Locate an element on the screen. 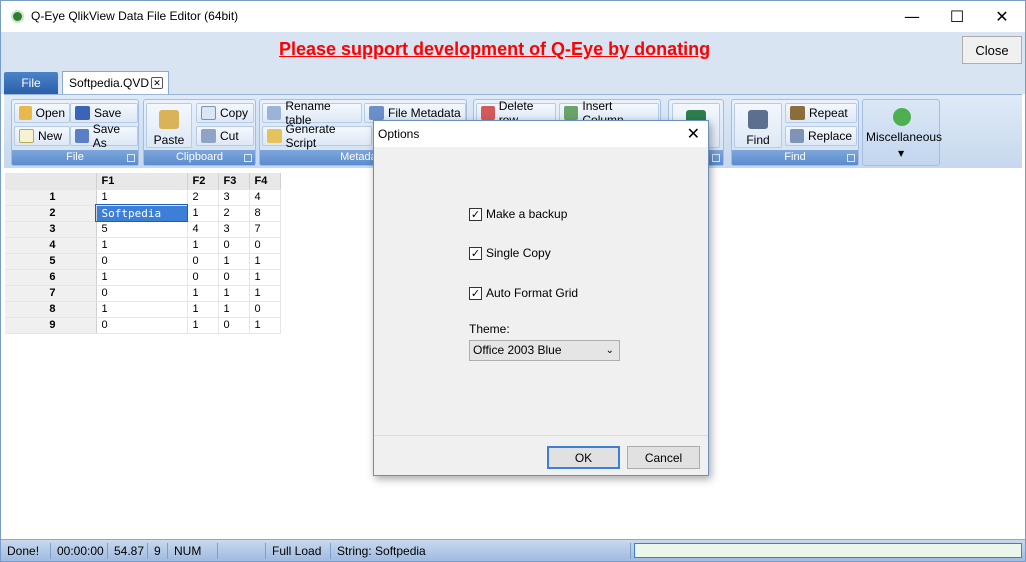  new-button: New is located at coordinates (42, 136).